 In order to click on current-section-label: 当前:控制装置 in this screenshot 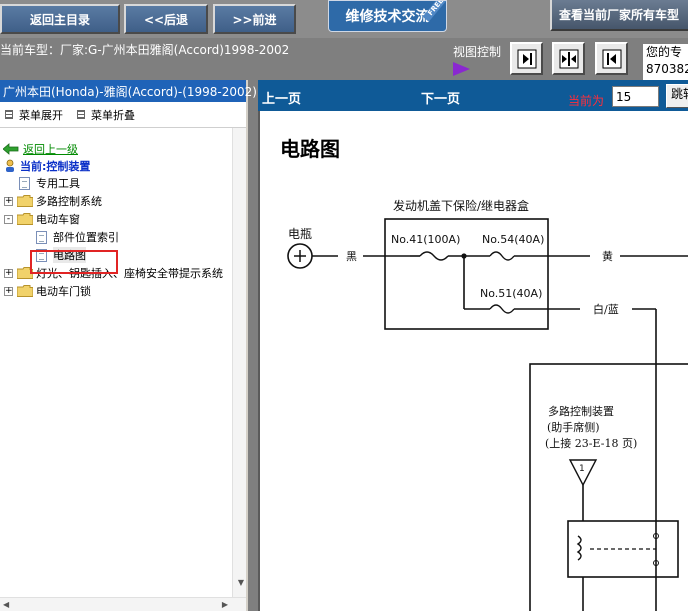, I will do `click(55, 166)`.